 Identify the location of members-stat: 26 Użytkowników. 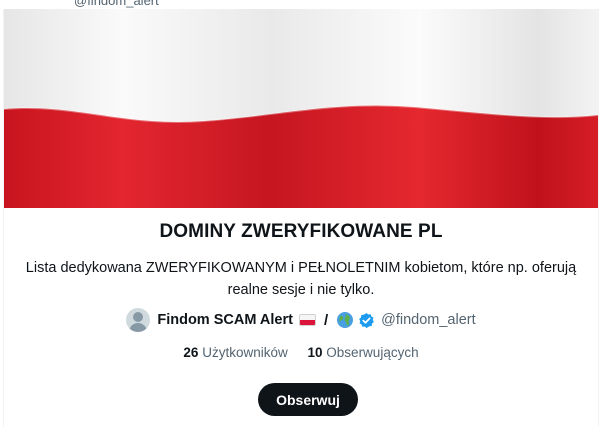
(235, 352).